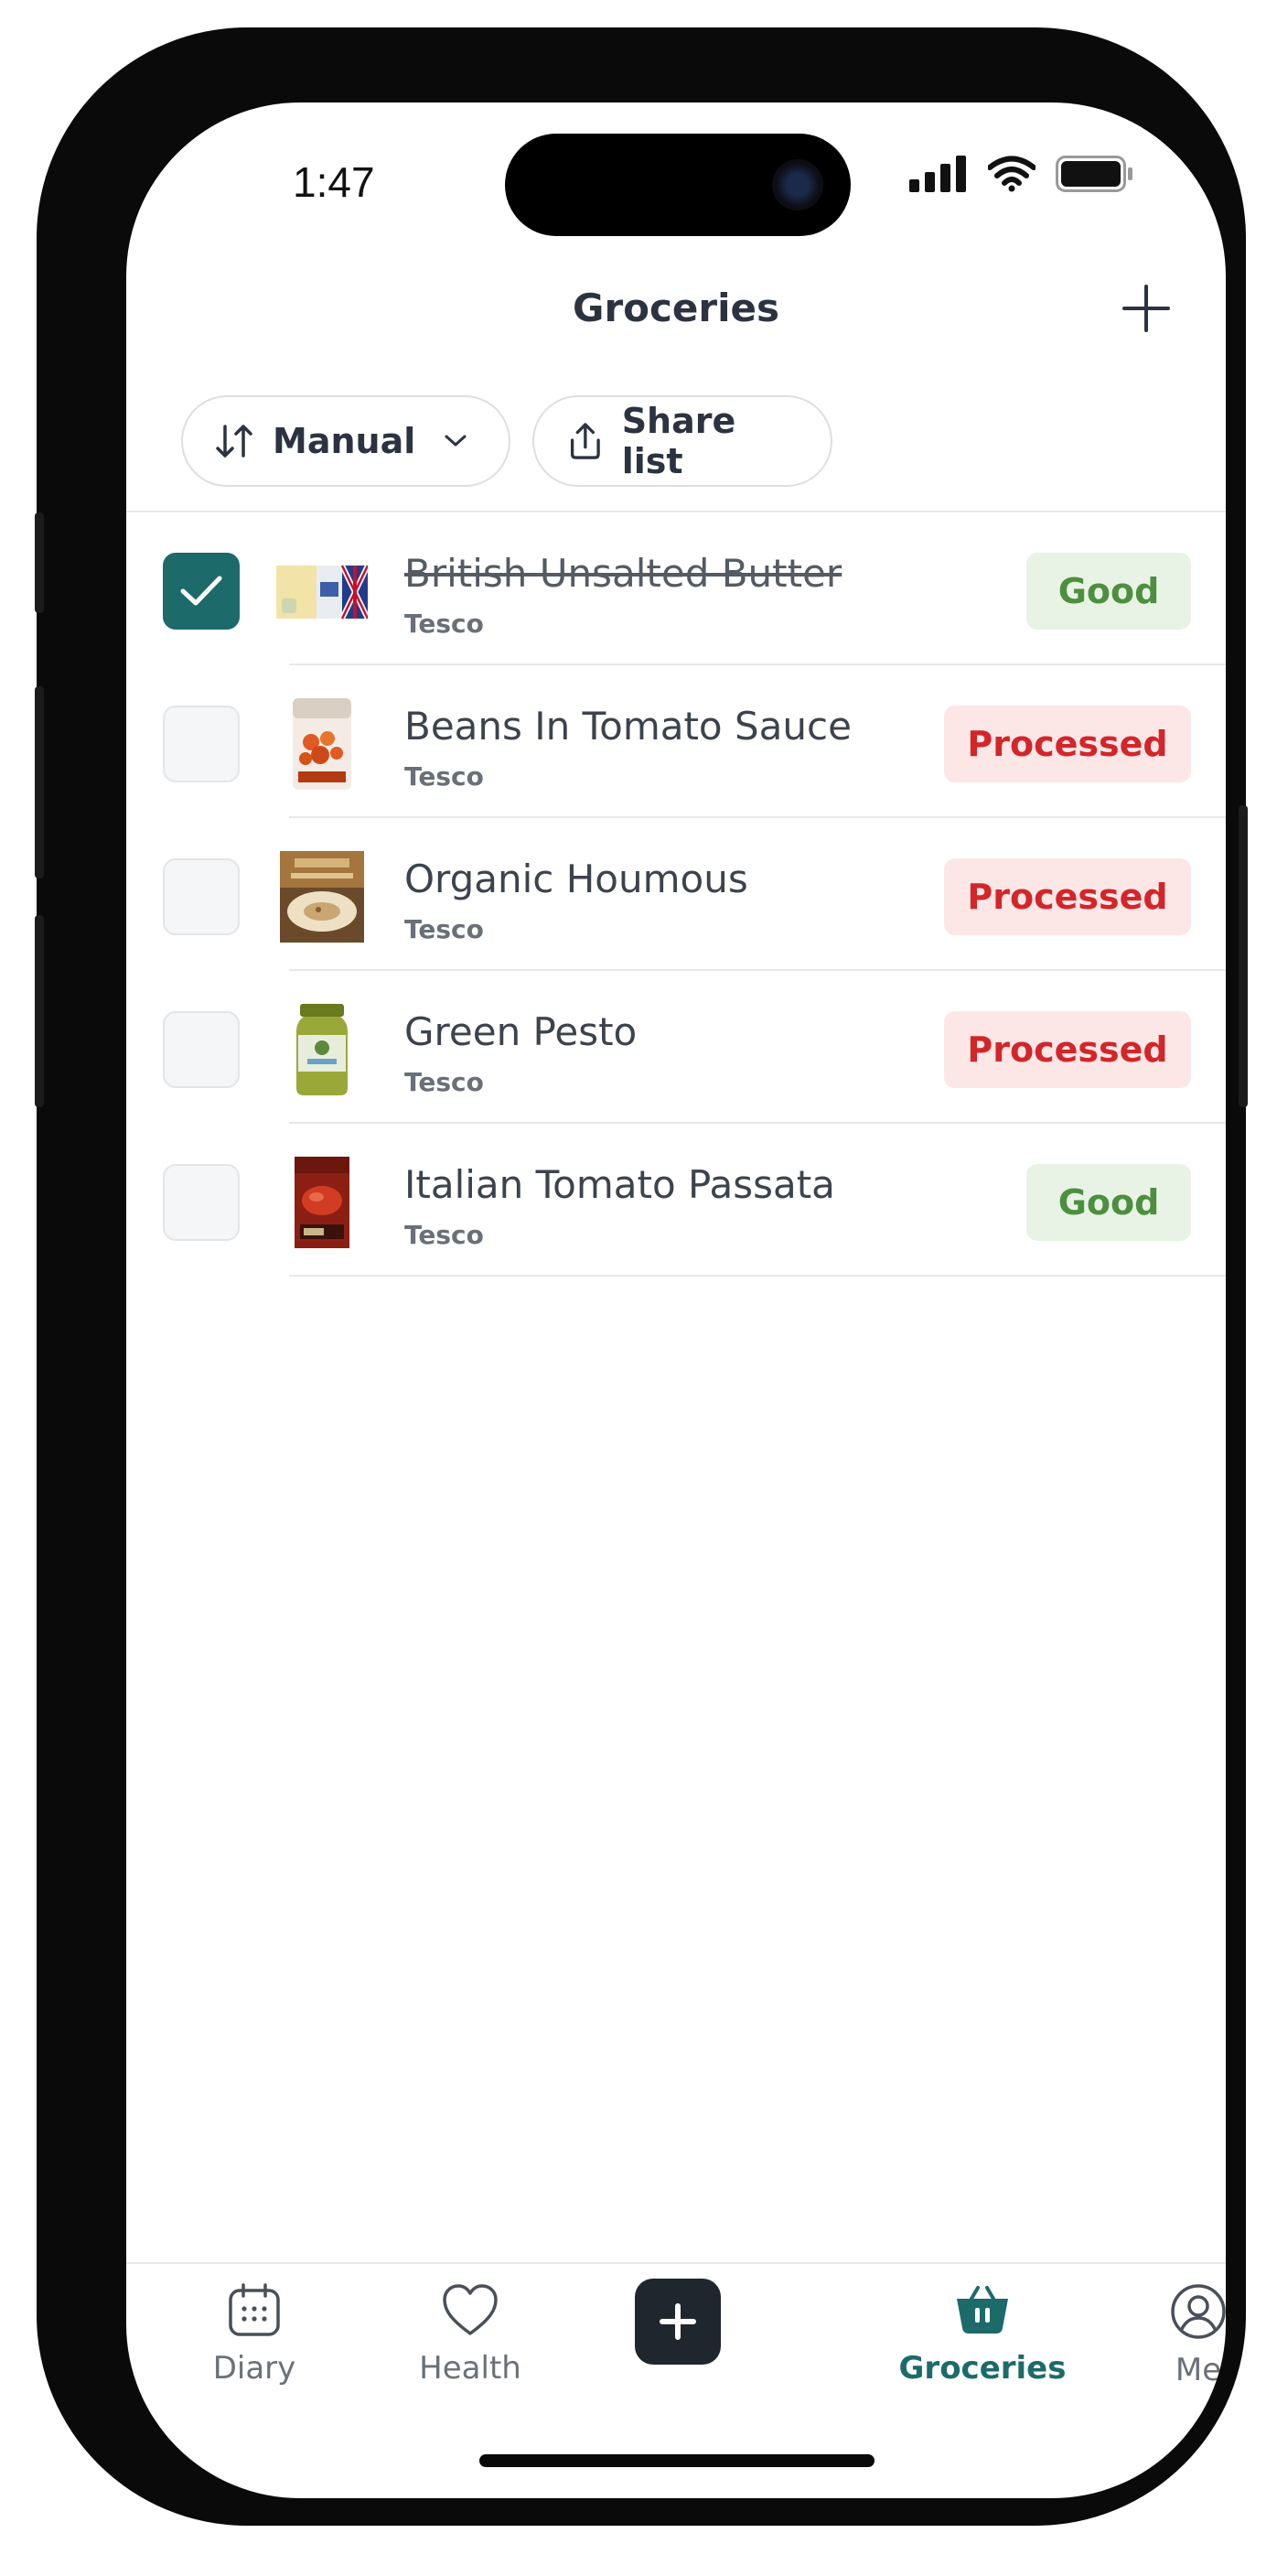 Image resolution: width=1277 pixels, height=2576 pixels. Describe the element at coordinates (470, 2368) in the screenshot. I see `nav-health-label: Health` at that location.